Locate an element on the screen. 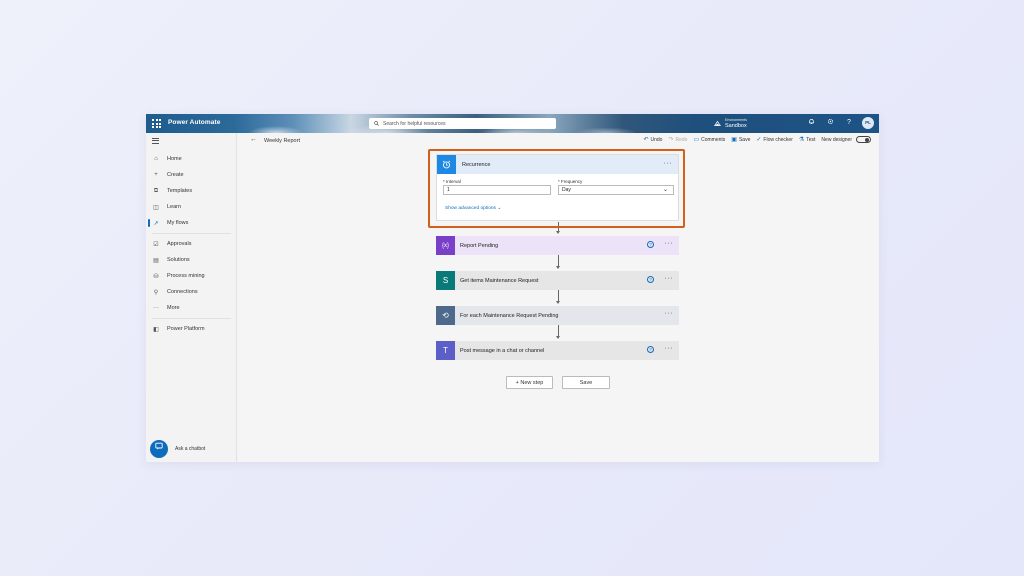 The width and height of the screenshot is (1024, 576). step-get-items: S Get items Maintenance Request ? ··· is located at coordinates (557, 280).